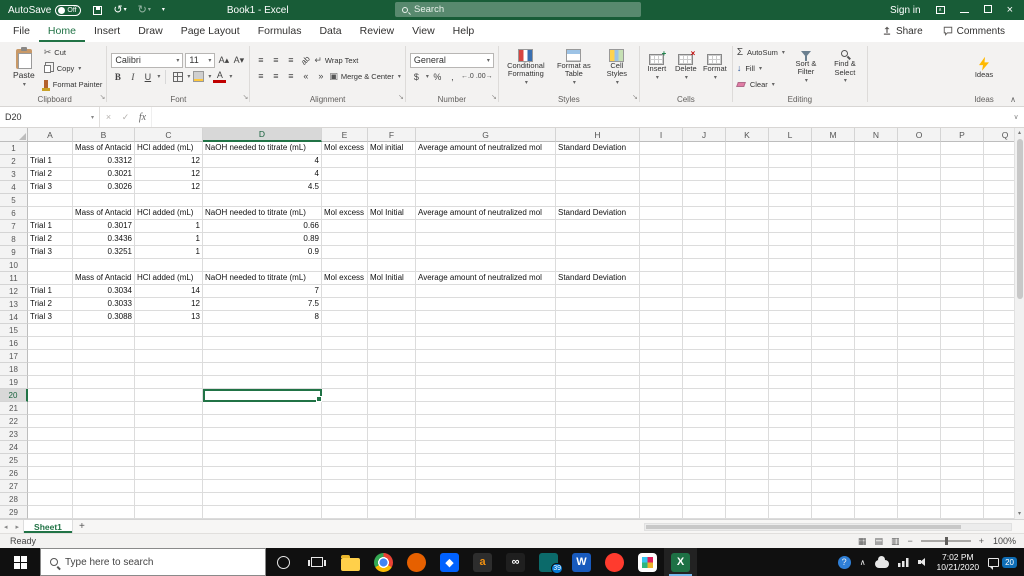 This screenshot has height=576, width=1024. I want to click on cell-I12, so click(661, 291).